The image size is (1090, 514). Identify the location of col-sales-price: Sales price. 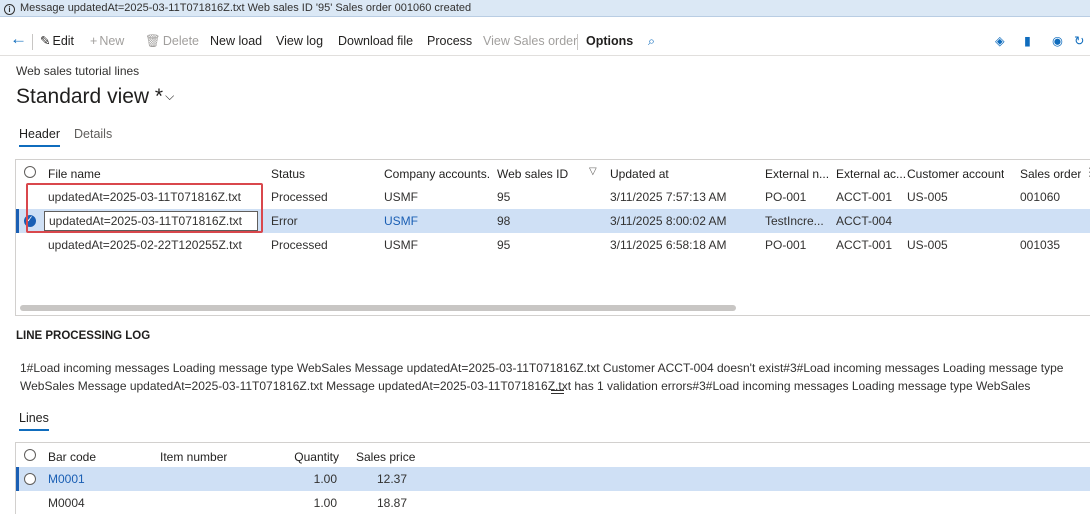
(385, 457).